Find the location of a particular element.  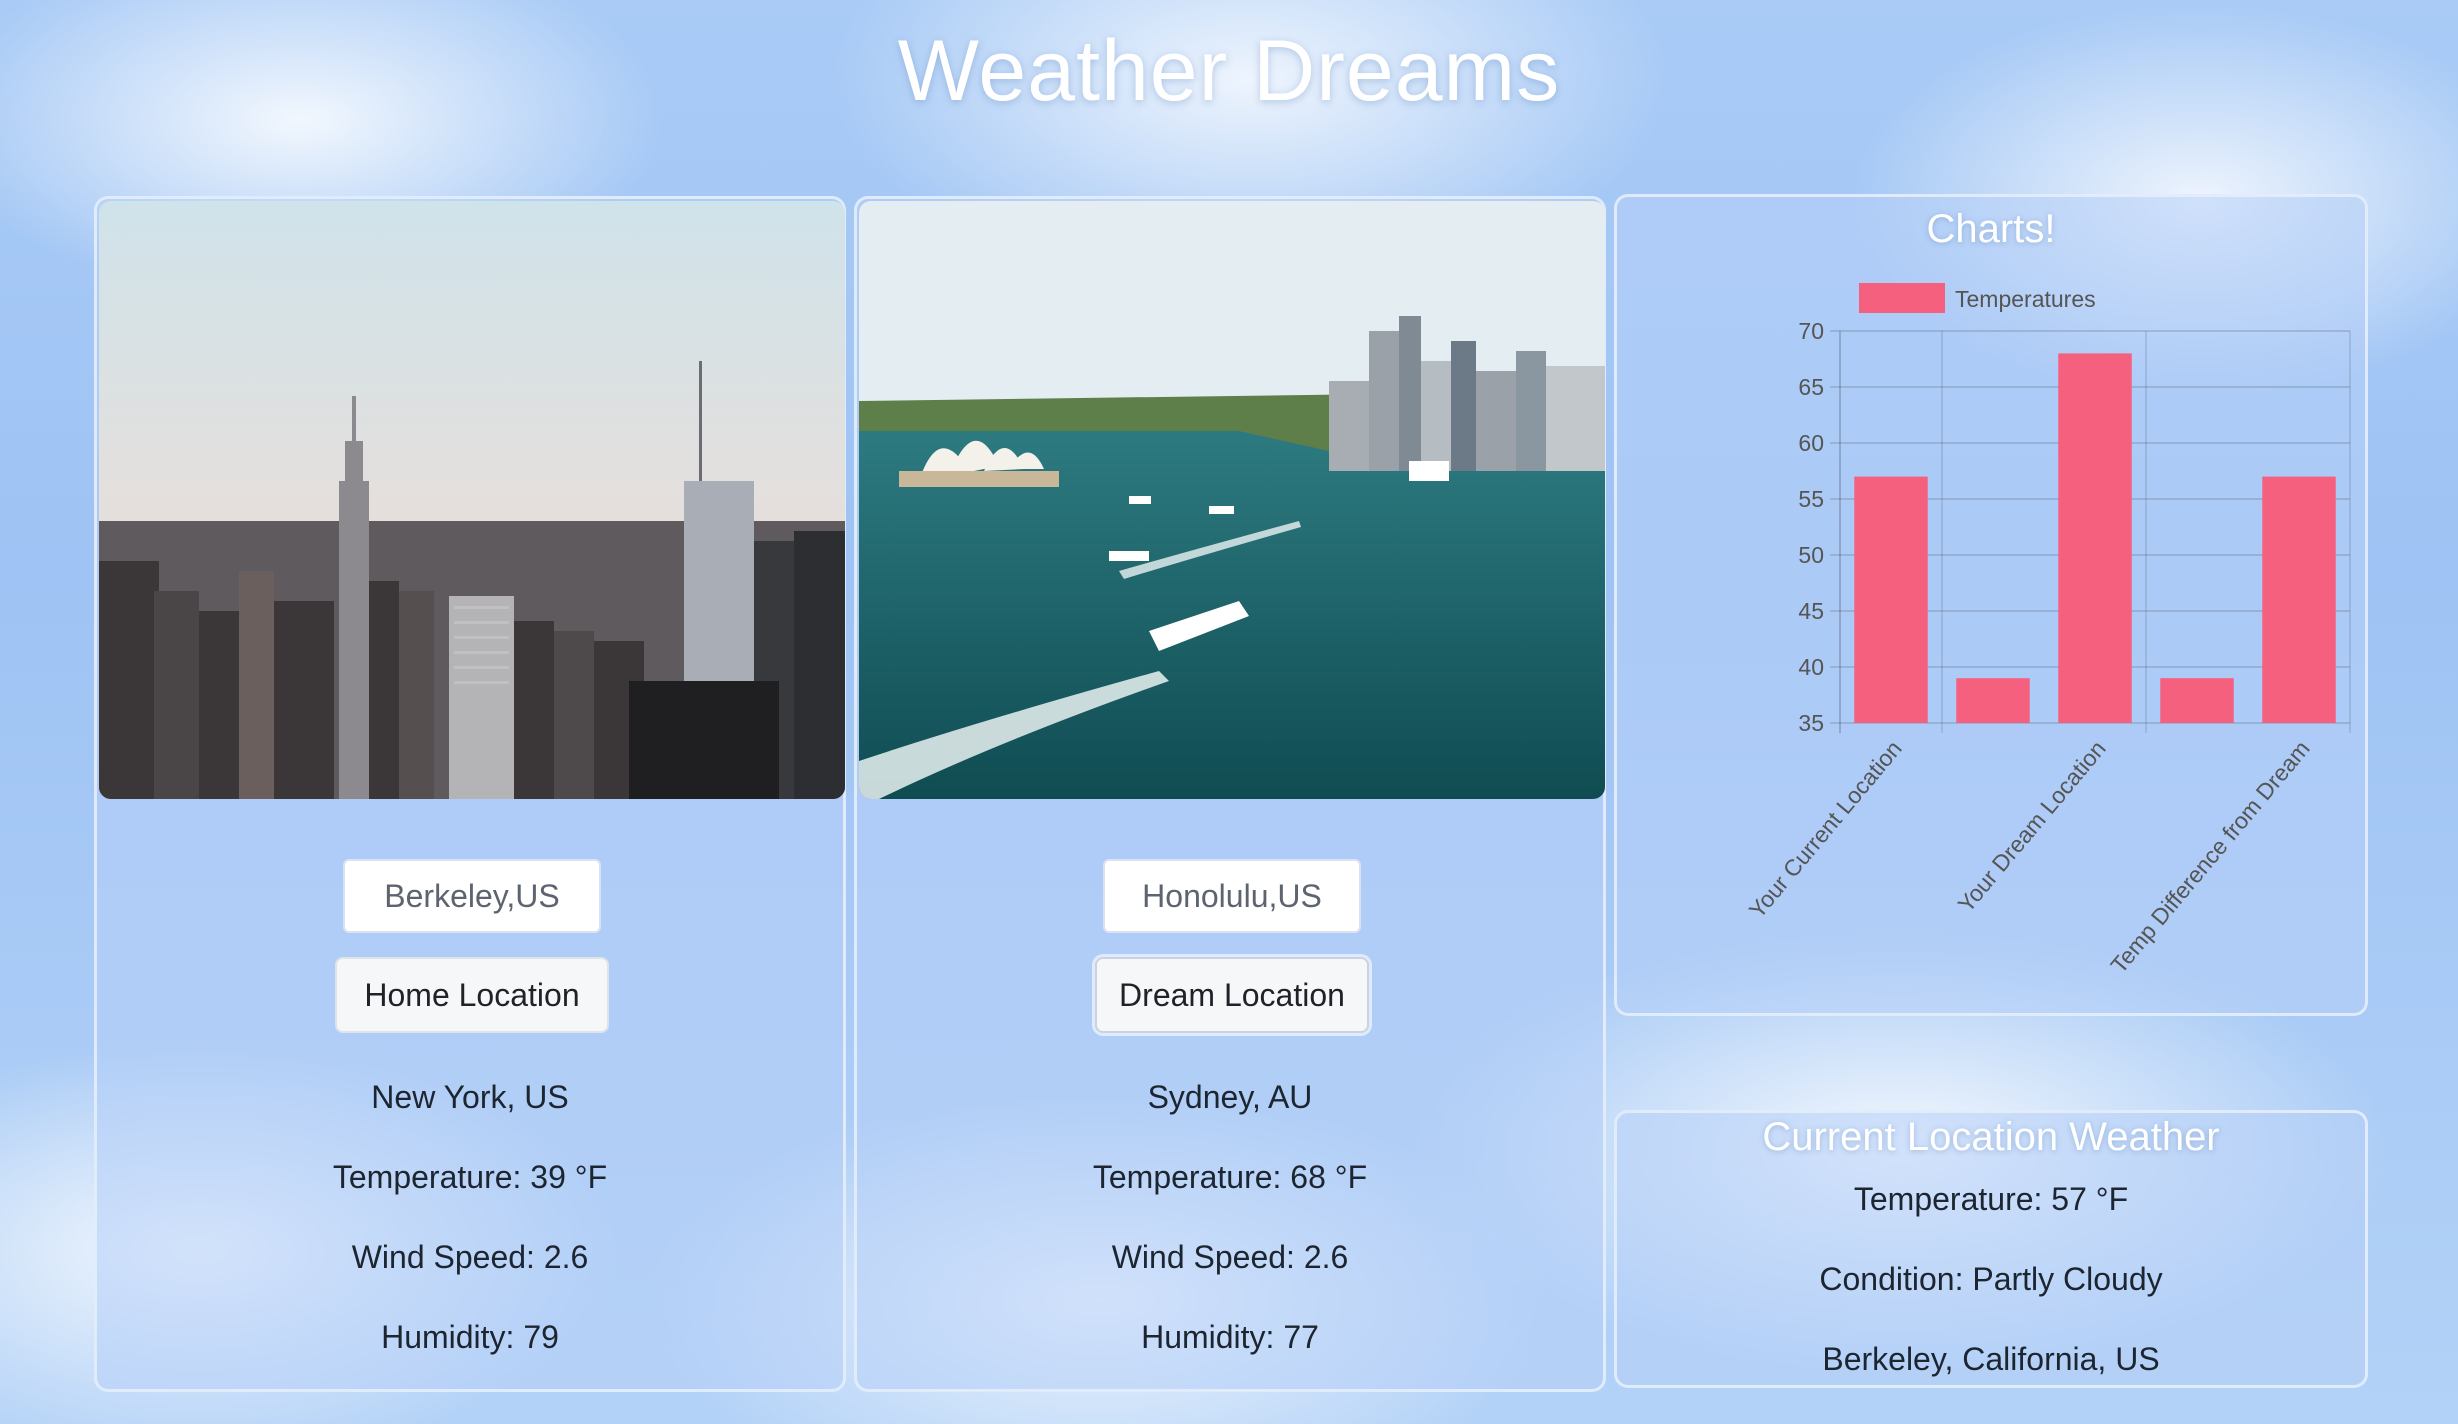

dream-wind-speed: Wind Speed: 2.6 is located at coordinates (1230, 1257).